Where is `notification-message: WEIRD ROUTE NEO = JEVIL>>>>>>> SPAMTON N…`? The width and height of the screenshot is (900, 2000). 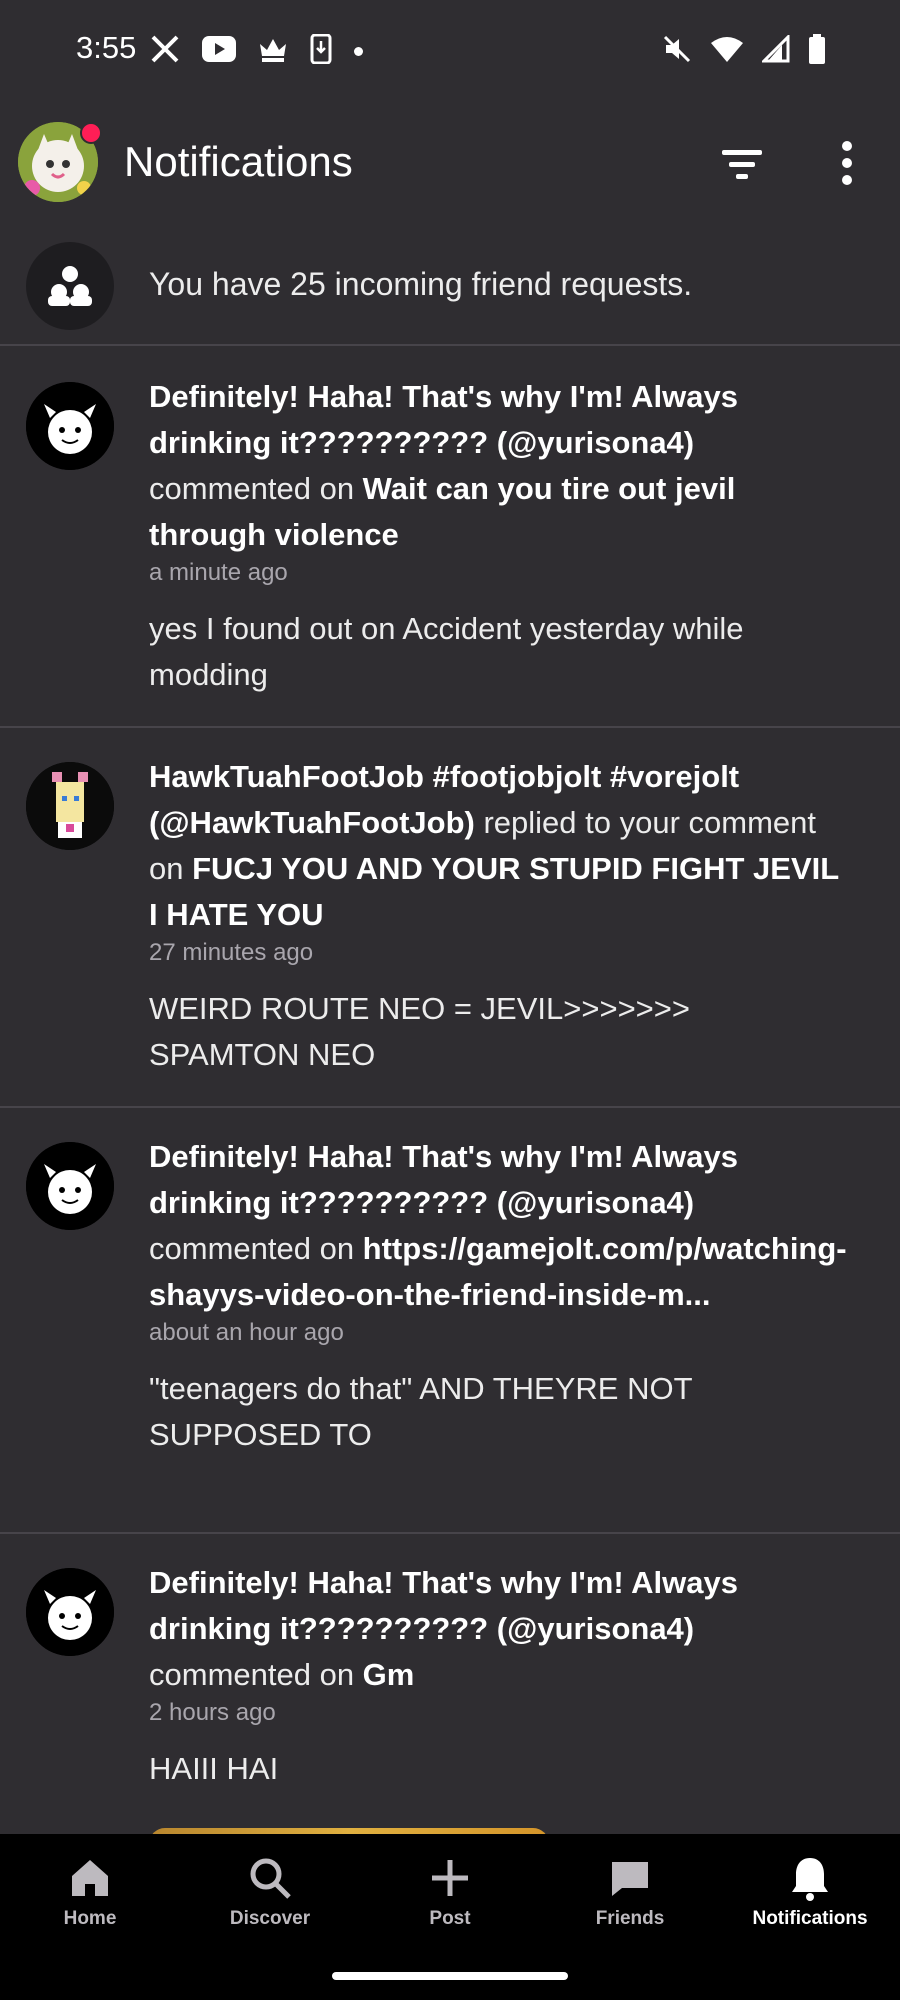
notification-message: WEIRD ROUTE NEO = JEVIL>>>>>>> SPAMTON N… is located at coordinates (419, 1031).